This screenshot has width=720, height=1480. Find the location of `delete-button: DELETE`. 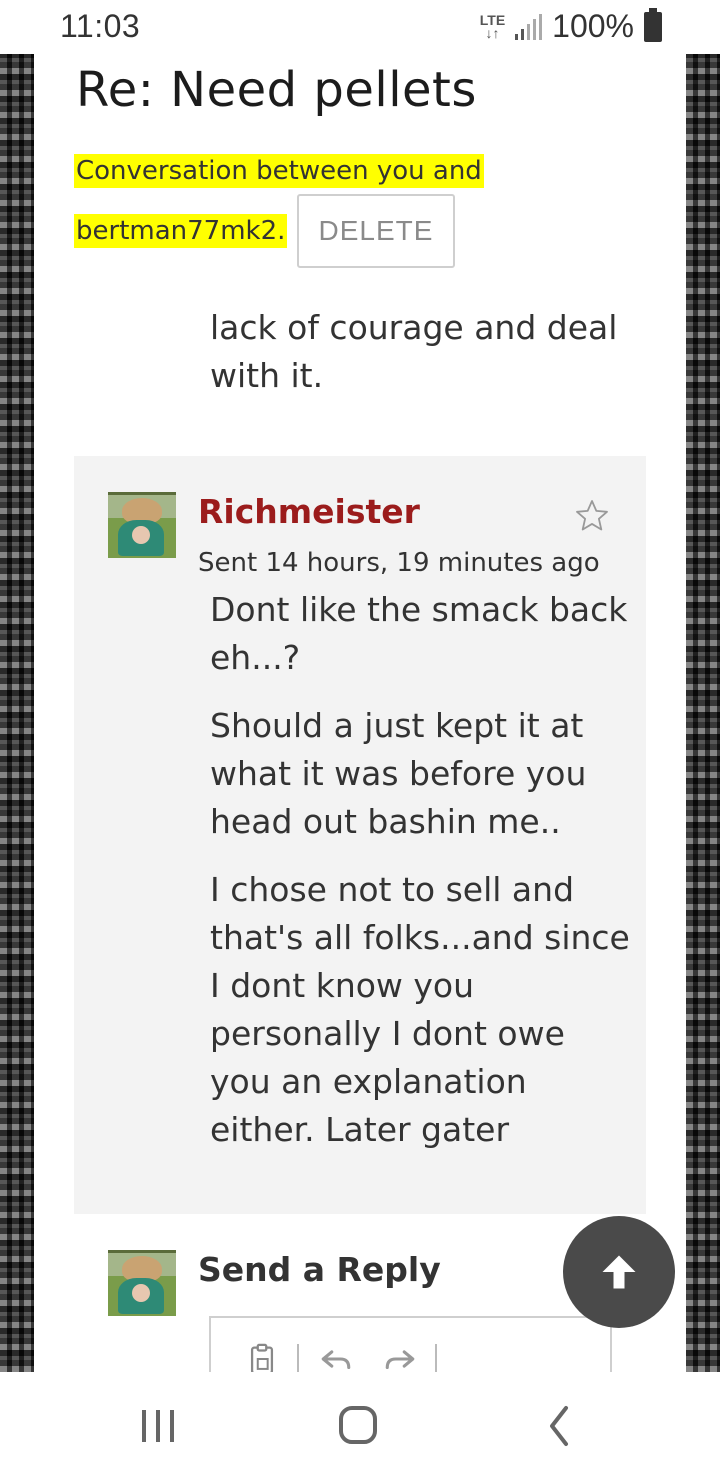

delete-button: DELETE is located at coordinates (376, 231).